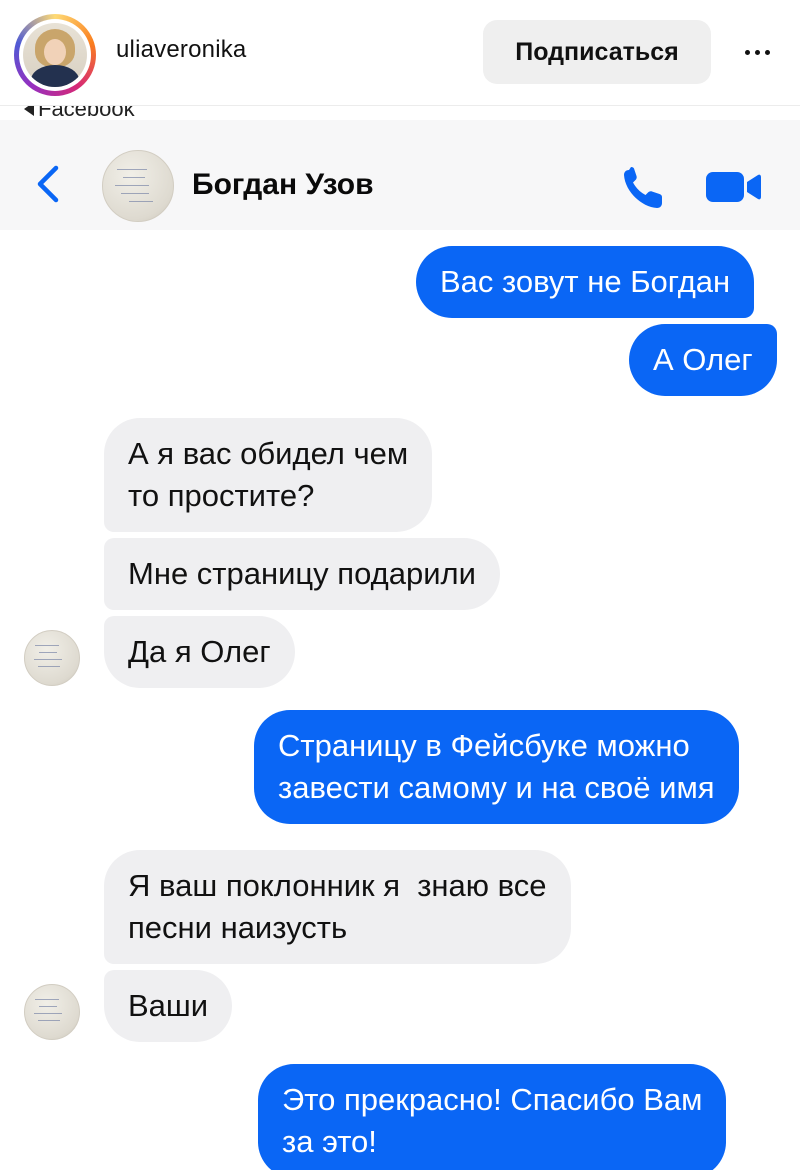 This screenshot has width=800, height=1170. I want to click on message-text: Вас зовут не Богдан, so click(585, 281).